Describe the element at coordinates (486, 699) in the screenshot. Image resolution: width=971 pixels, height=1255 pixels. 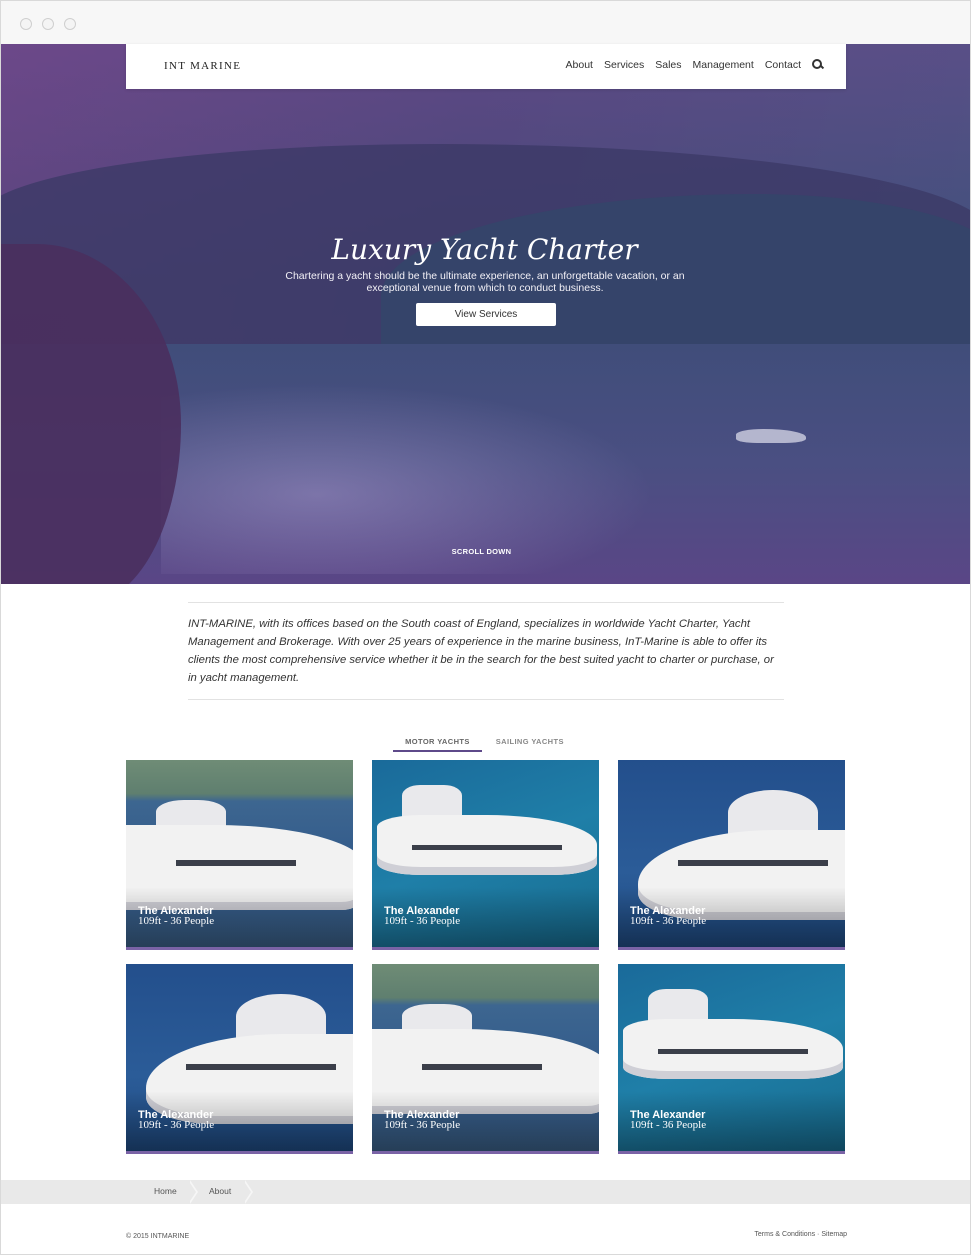
I see `intro-divider-bottom` at that location.